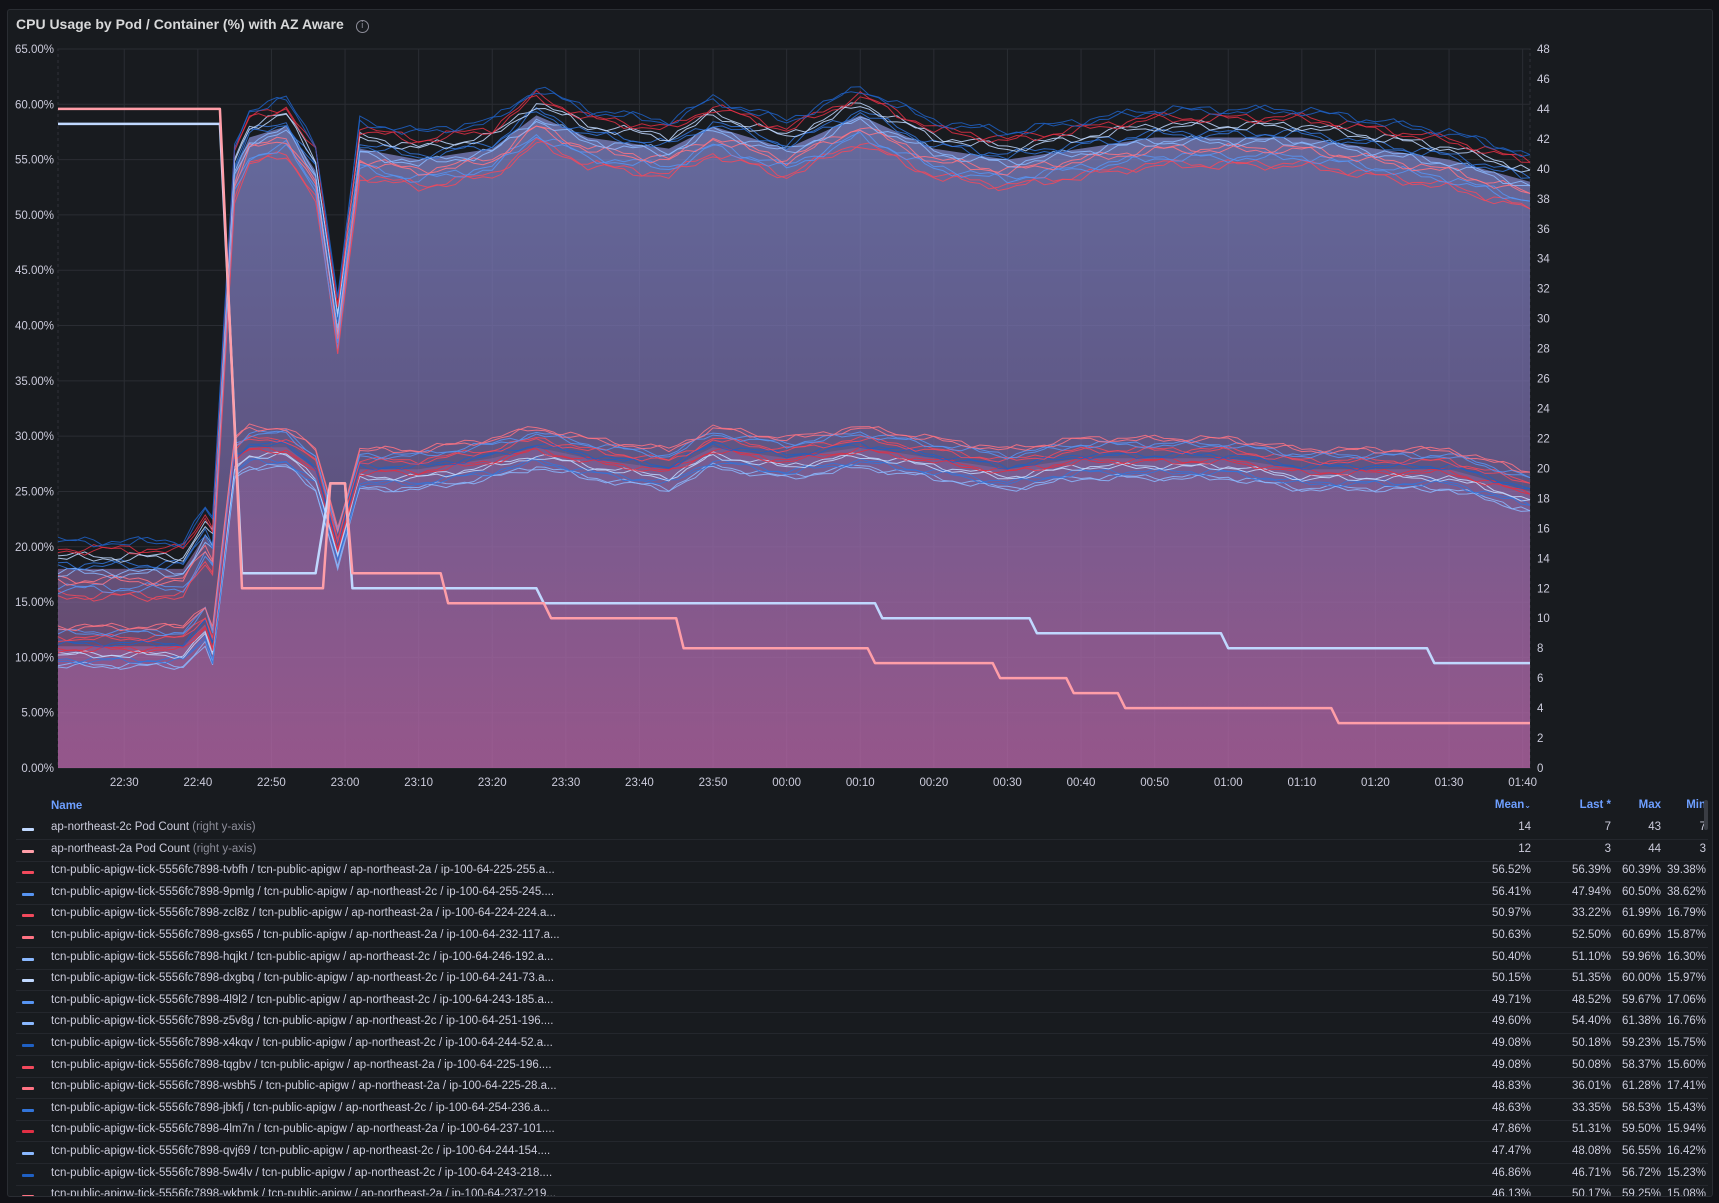  Describe the element at coordinates (1543, 320) in the screenshot. I see `y-right-tick-label: 30` at that location.